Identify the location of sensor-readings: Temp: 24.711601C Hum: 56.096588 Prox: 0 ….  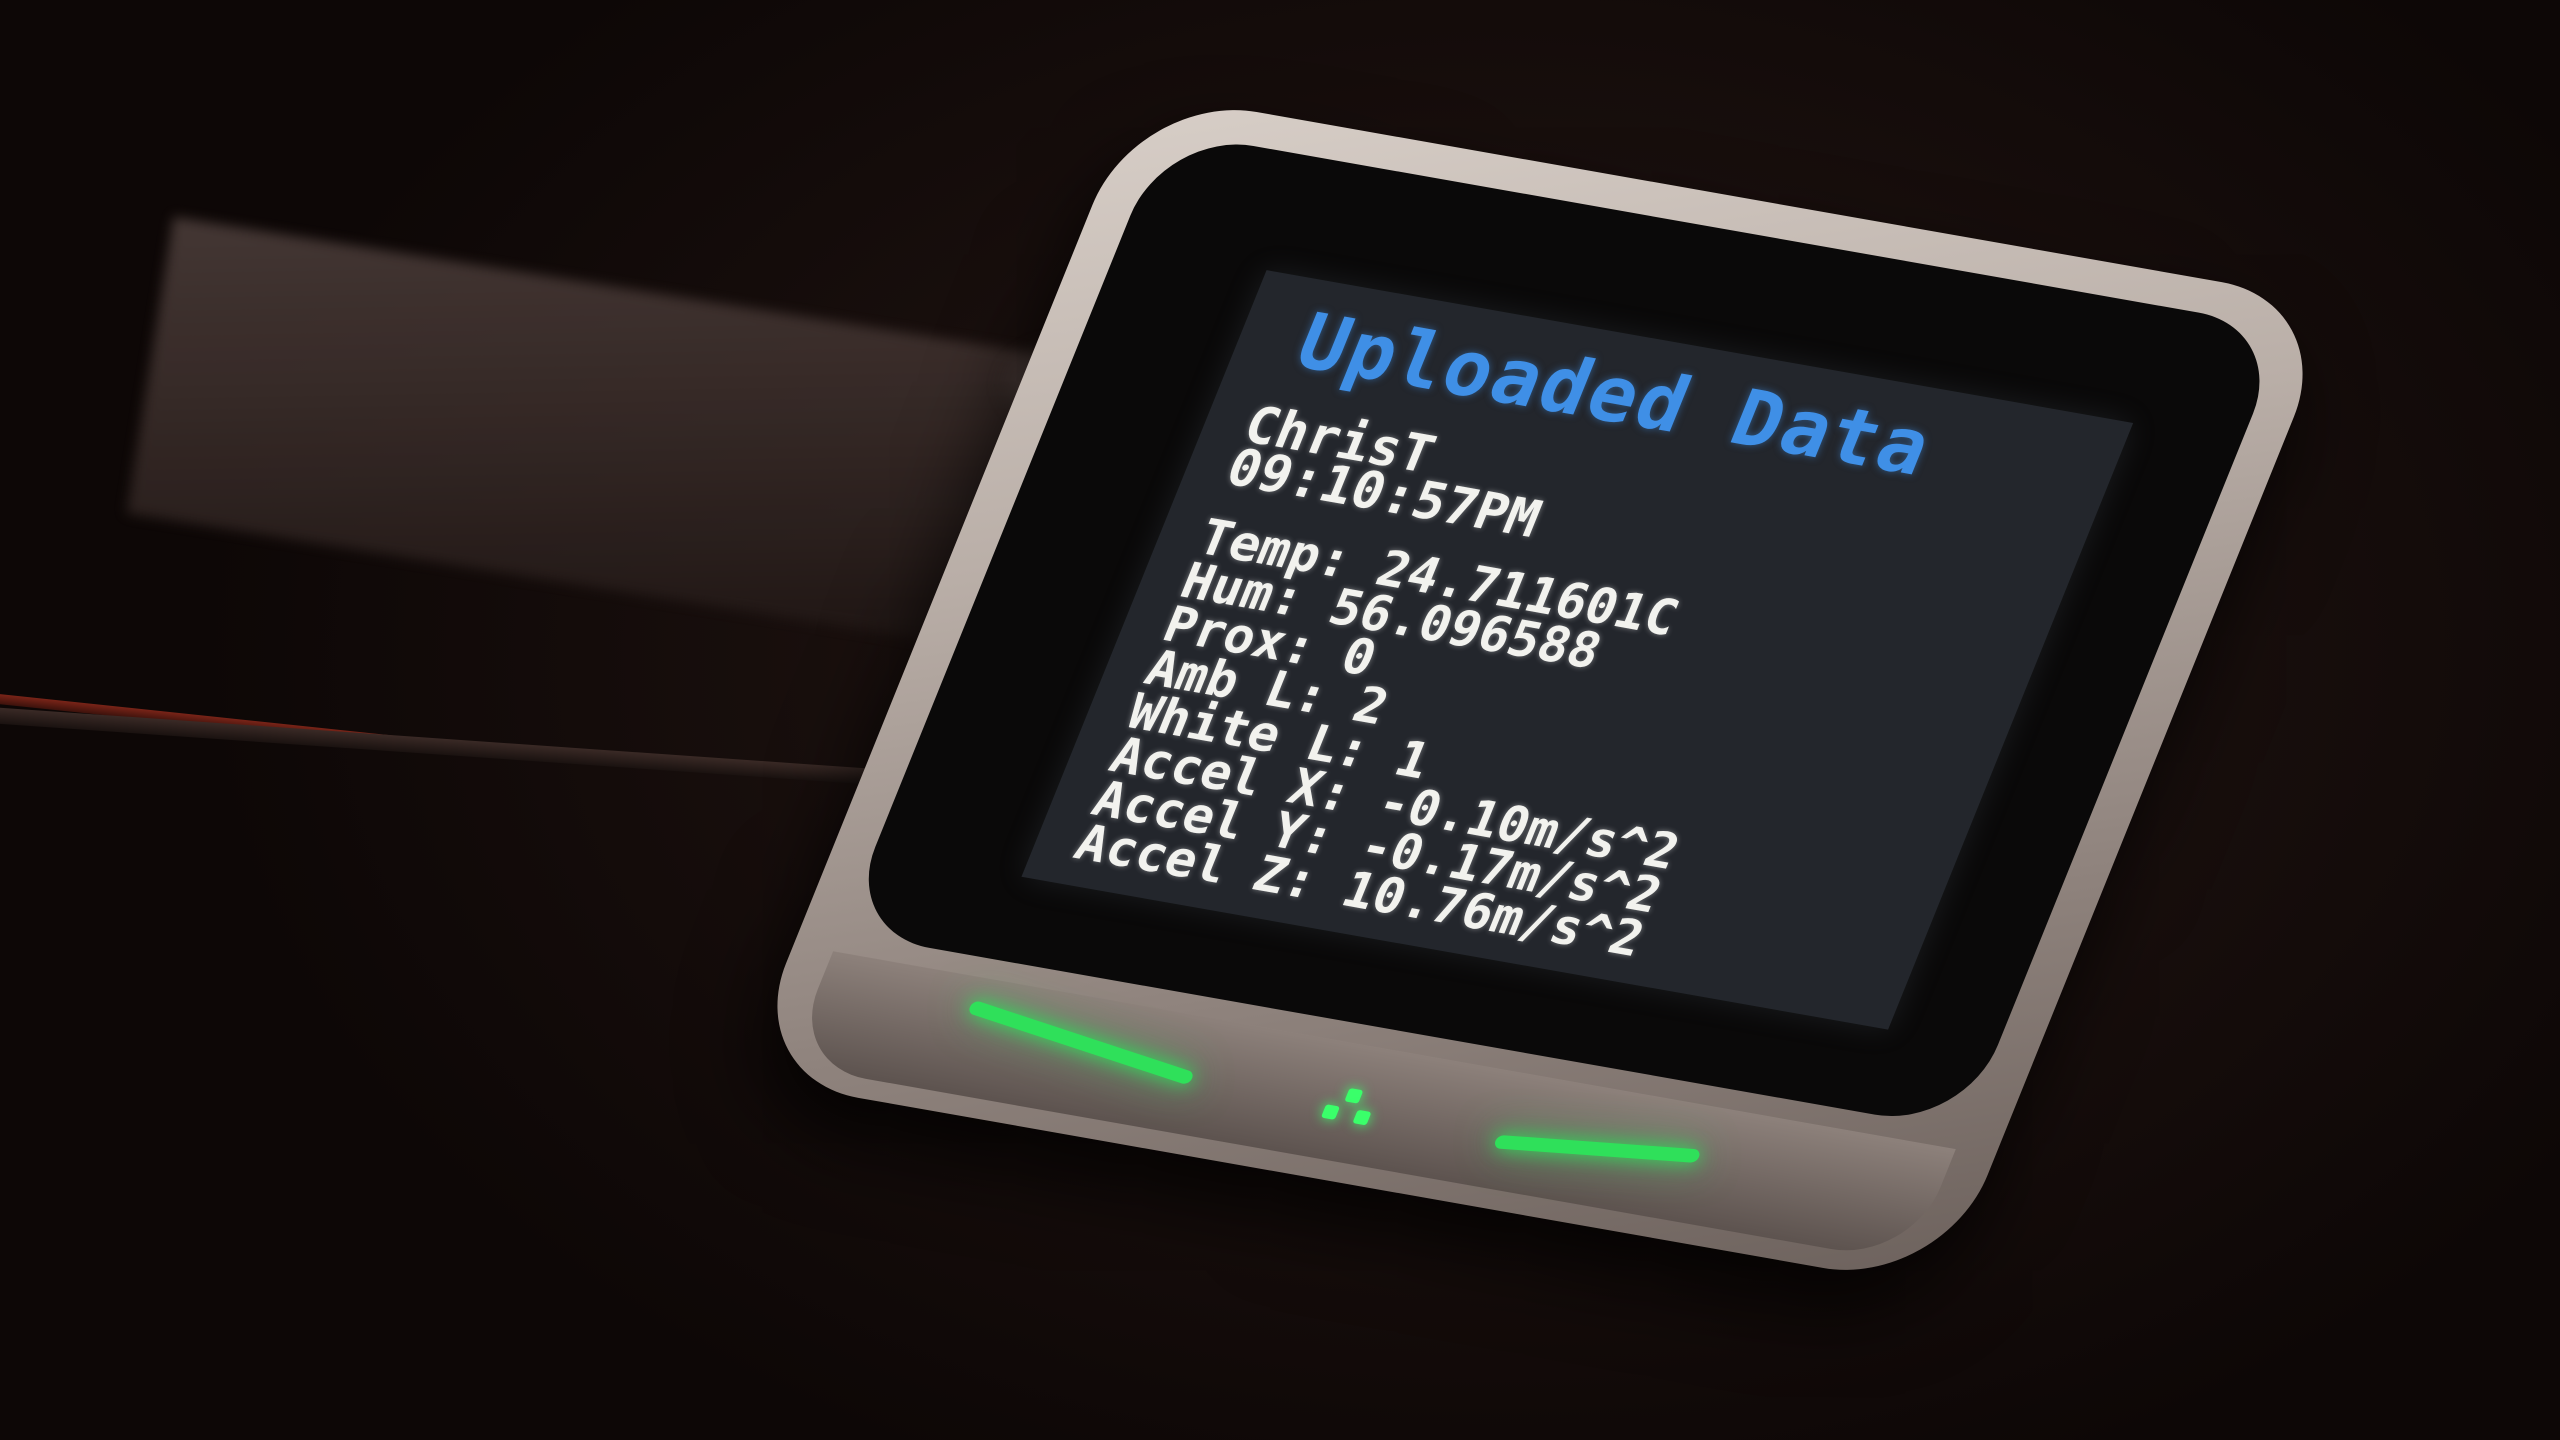
(1420, 738).